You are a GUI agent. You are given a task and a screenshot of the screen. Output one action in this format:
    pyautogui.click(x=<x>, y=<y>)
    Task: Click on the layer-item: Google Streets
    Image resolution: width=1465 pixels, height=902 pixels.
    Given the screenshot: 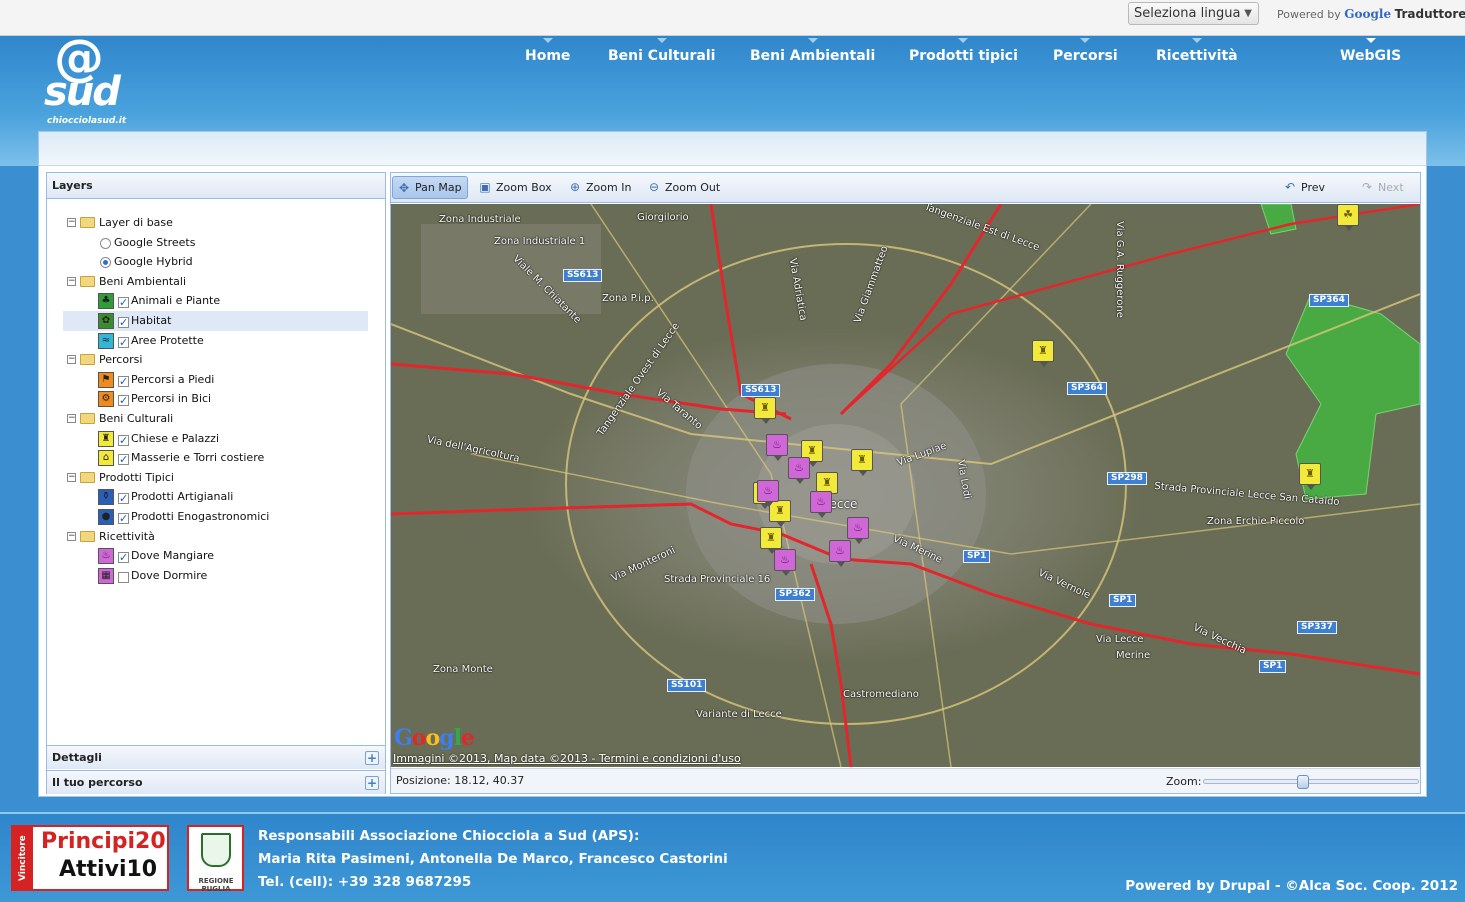 What is the action you would take?
    pyautogui.click(x=215, y=243)
    